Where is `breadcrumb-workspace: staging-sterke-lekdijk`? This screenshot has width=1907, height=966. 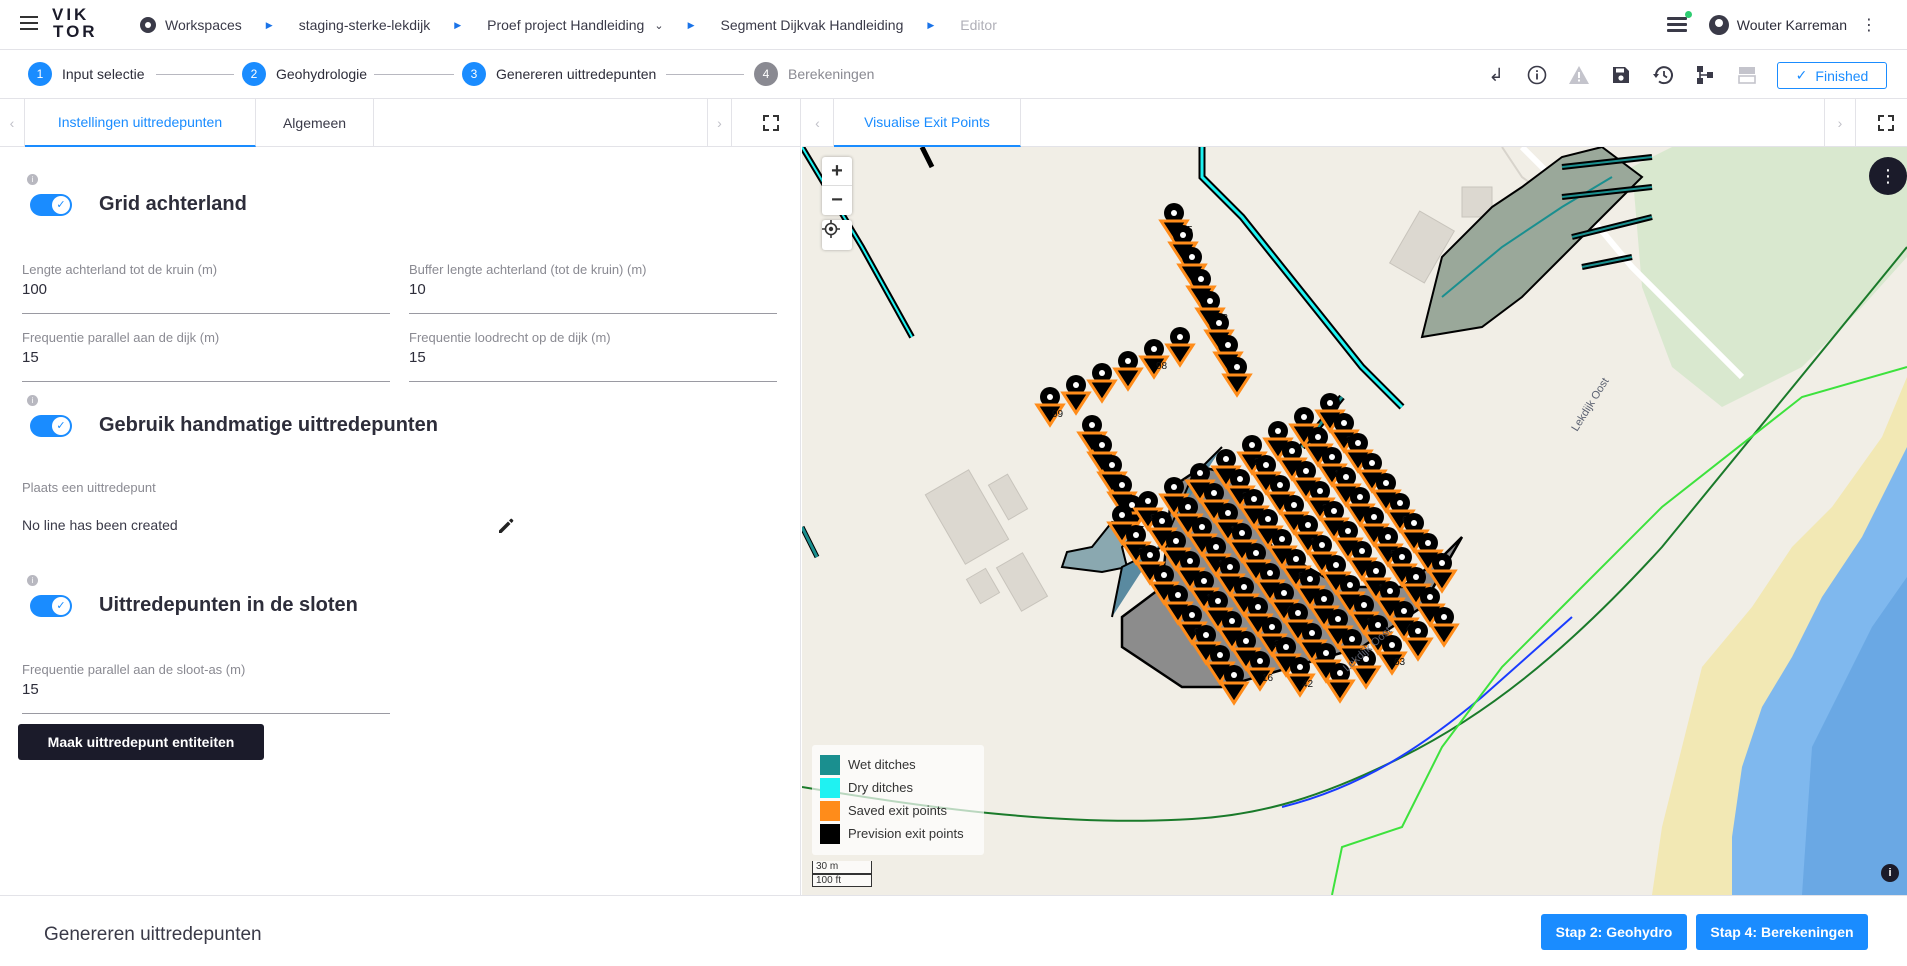
breadcrumb-workspace: staging-sterke-lekdijk is located at coordinates (365, 25).